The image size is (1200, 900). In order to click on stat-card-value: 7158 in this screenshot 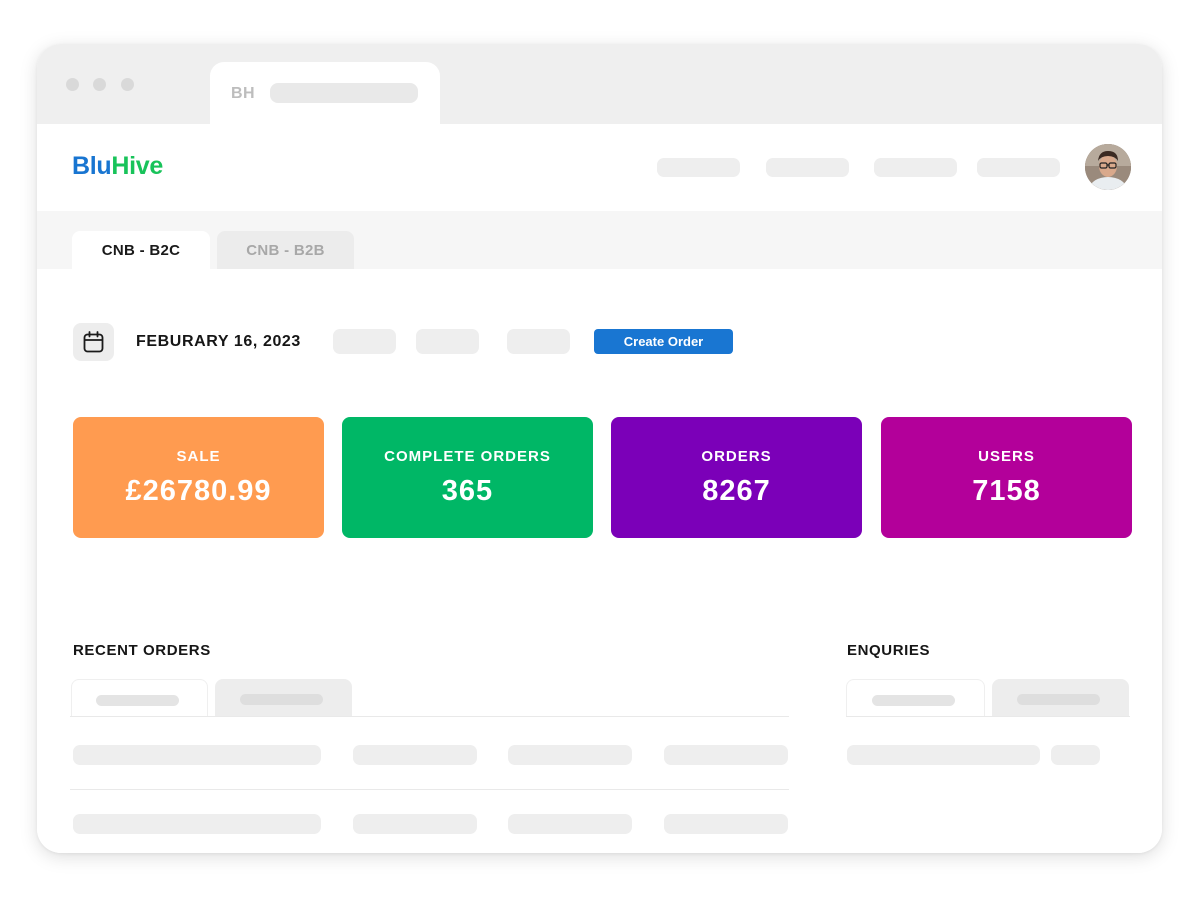, I will do `click(1006, 491)`.